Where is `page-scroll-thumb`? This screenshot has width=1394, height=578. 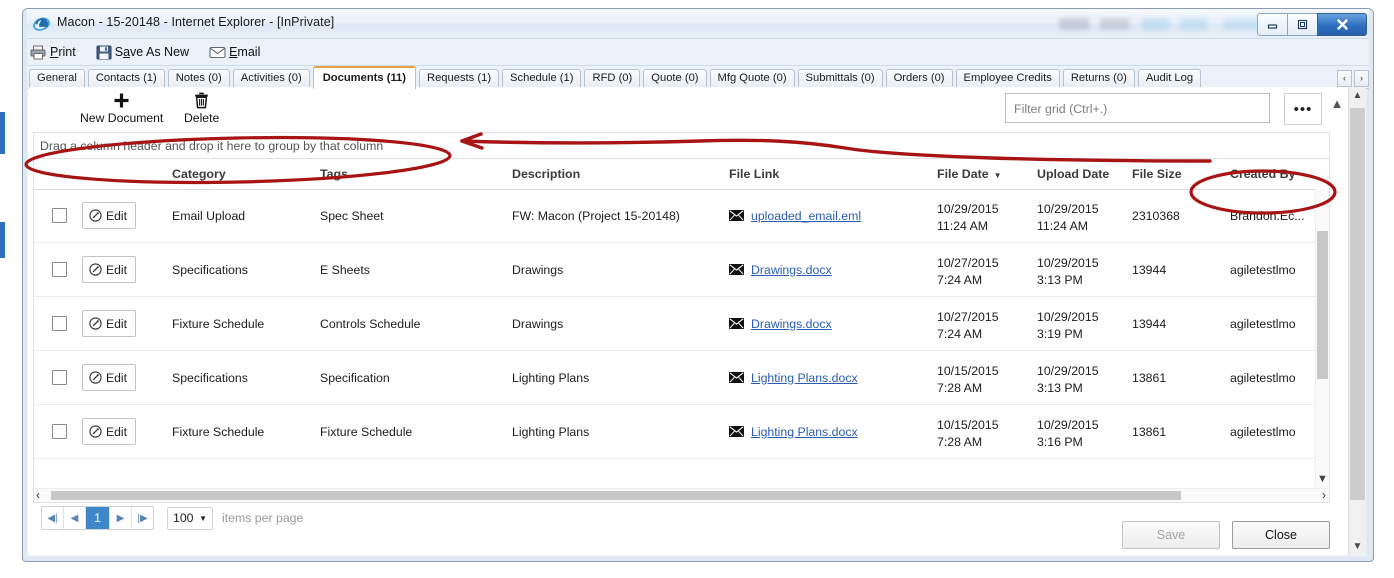
page-scroll-thumb is located at coordinates (1357, 304).